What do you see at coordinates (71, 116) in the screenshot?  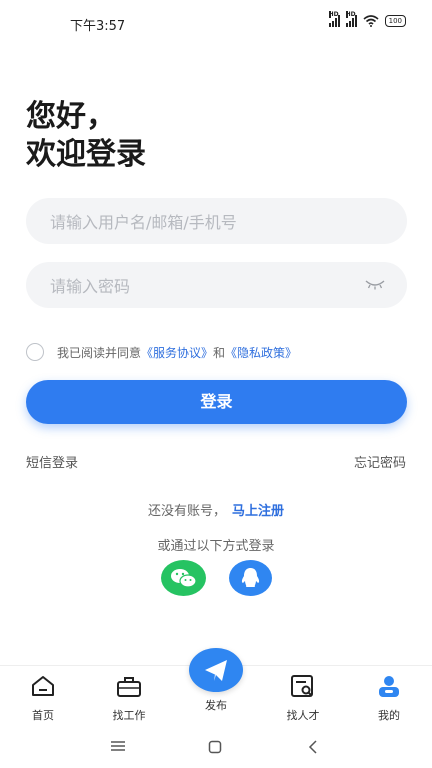 I see `greeting-line-1: 您好，` at bounding box center [71, 116].